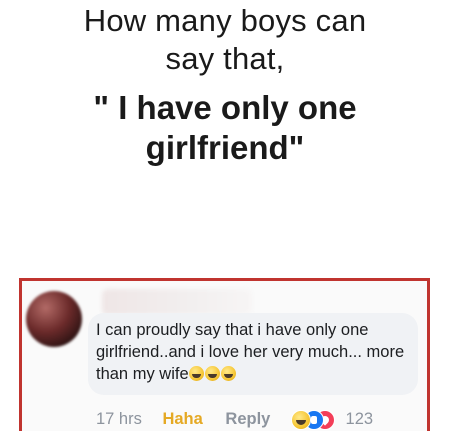 Image resolution: width=450 pixels, height=431 pixels. Describe the element at coordinates (225, 58) in the screenshot. I see `caption-line-2: say that,` at that location.